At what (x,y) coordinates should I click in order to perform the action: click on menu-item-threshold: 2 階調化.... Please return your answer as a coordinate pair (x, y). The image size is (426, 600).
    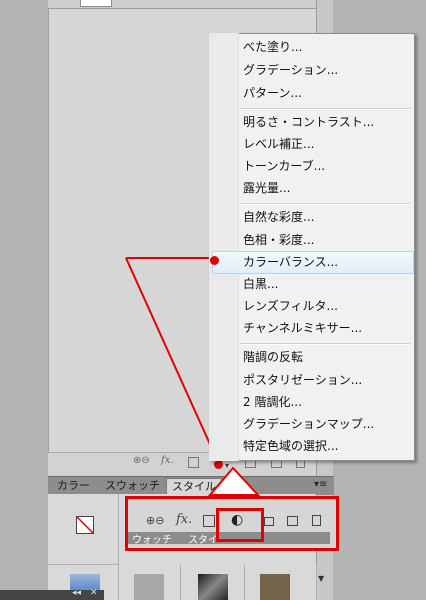
    Looking at the image, I should click on (272, 402).